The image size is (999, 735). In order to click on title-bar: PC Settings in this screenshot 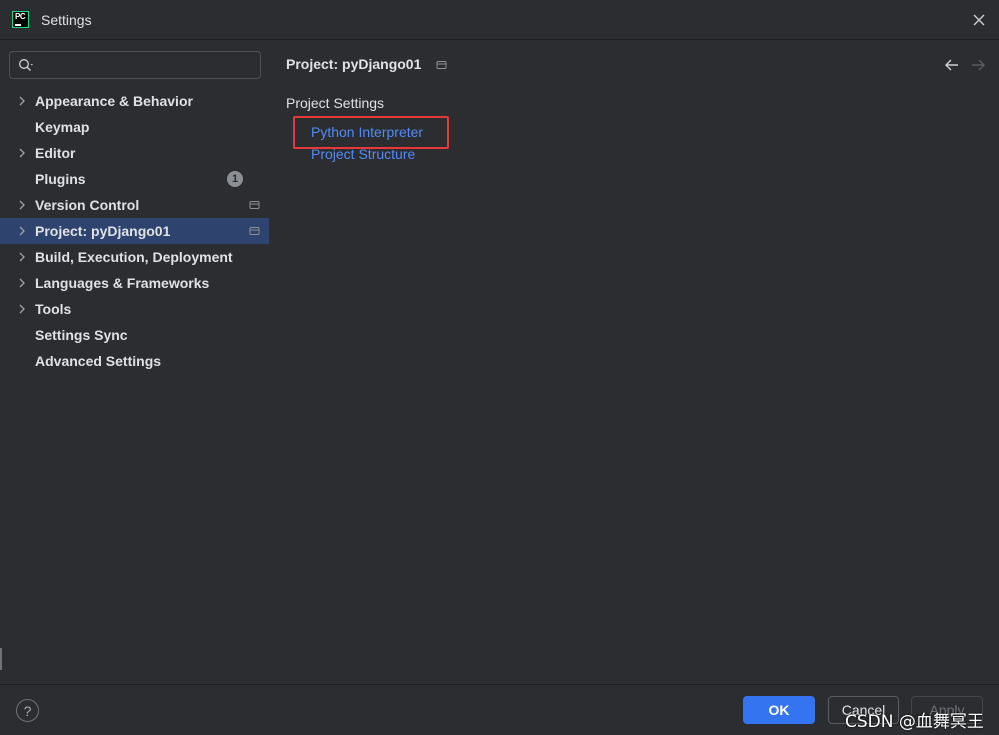, I will do `click(499, 20)`.